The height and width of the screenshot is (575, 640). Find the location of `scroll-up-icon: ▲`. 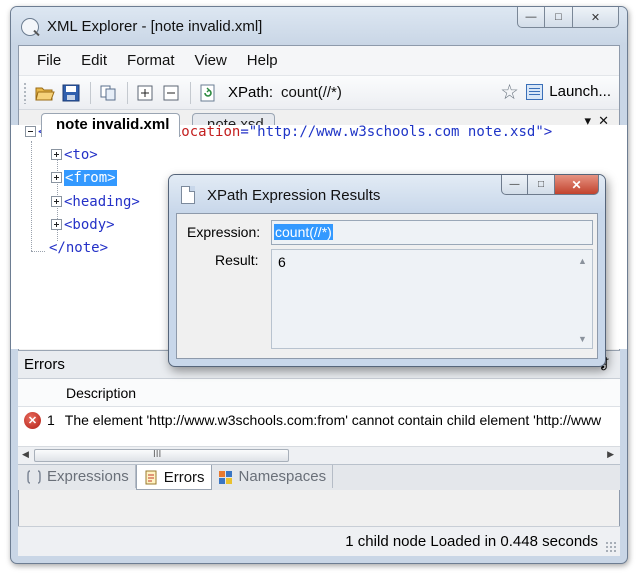

scroll-up-icon: ▲ is located at coordinates (582, 261).